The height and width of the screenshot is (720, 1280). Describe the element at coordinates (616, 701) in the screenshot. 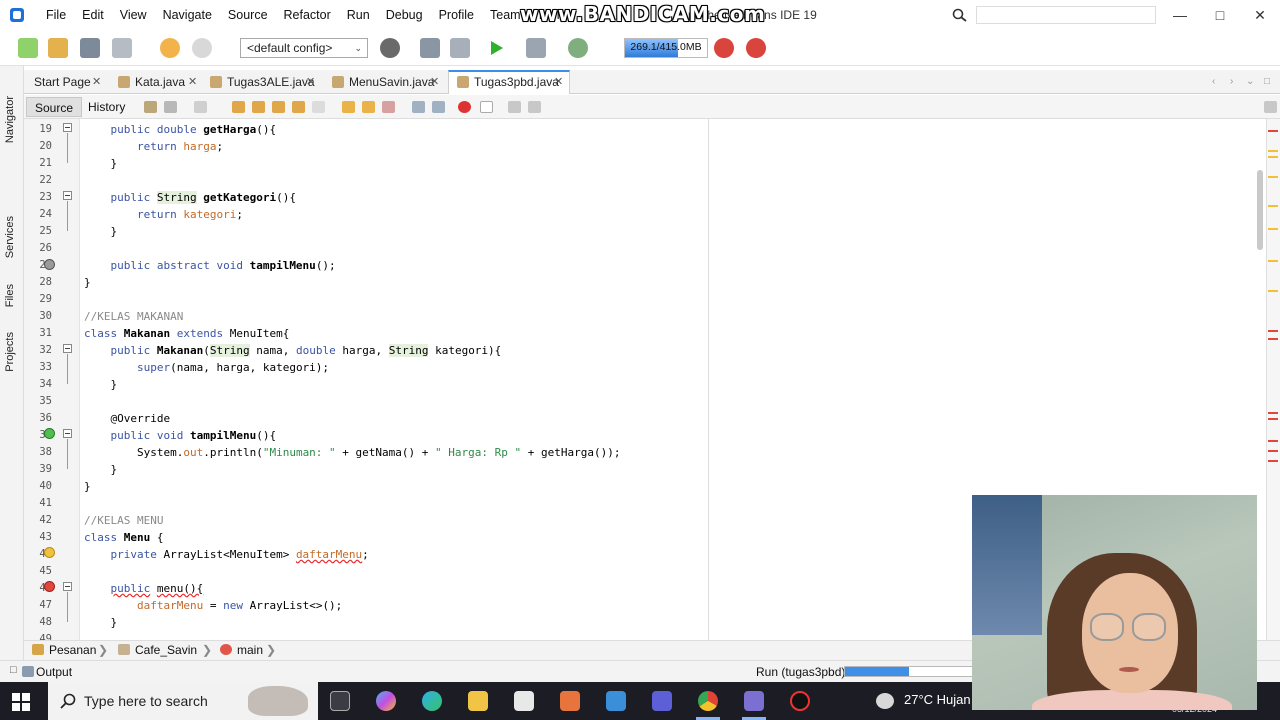

I see `mail-icon` at that location.